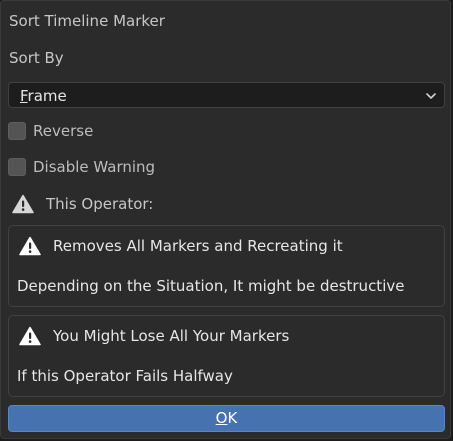  Describe the element at coordinates (63, 131) in the screenshot. I see `reverse-label: Reverse` at that location.